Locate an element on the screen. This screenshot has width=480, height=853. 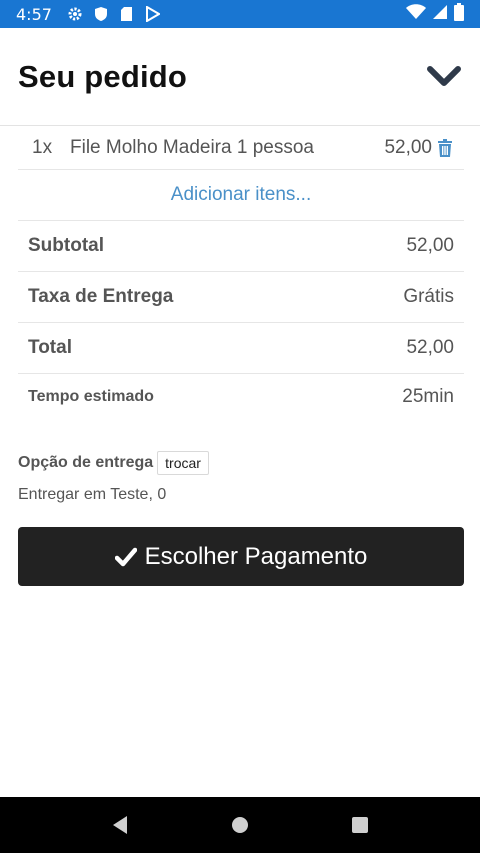
estimated-time-value: 25min is located at coordinates (428, 396).